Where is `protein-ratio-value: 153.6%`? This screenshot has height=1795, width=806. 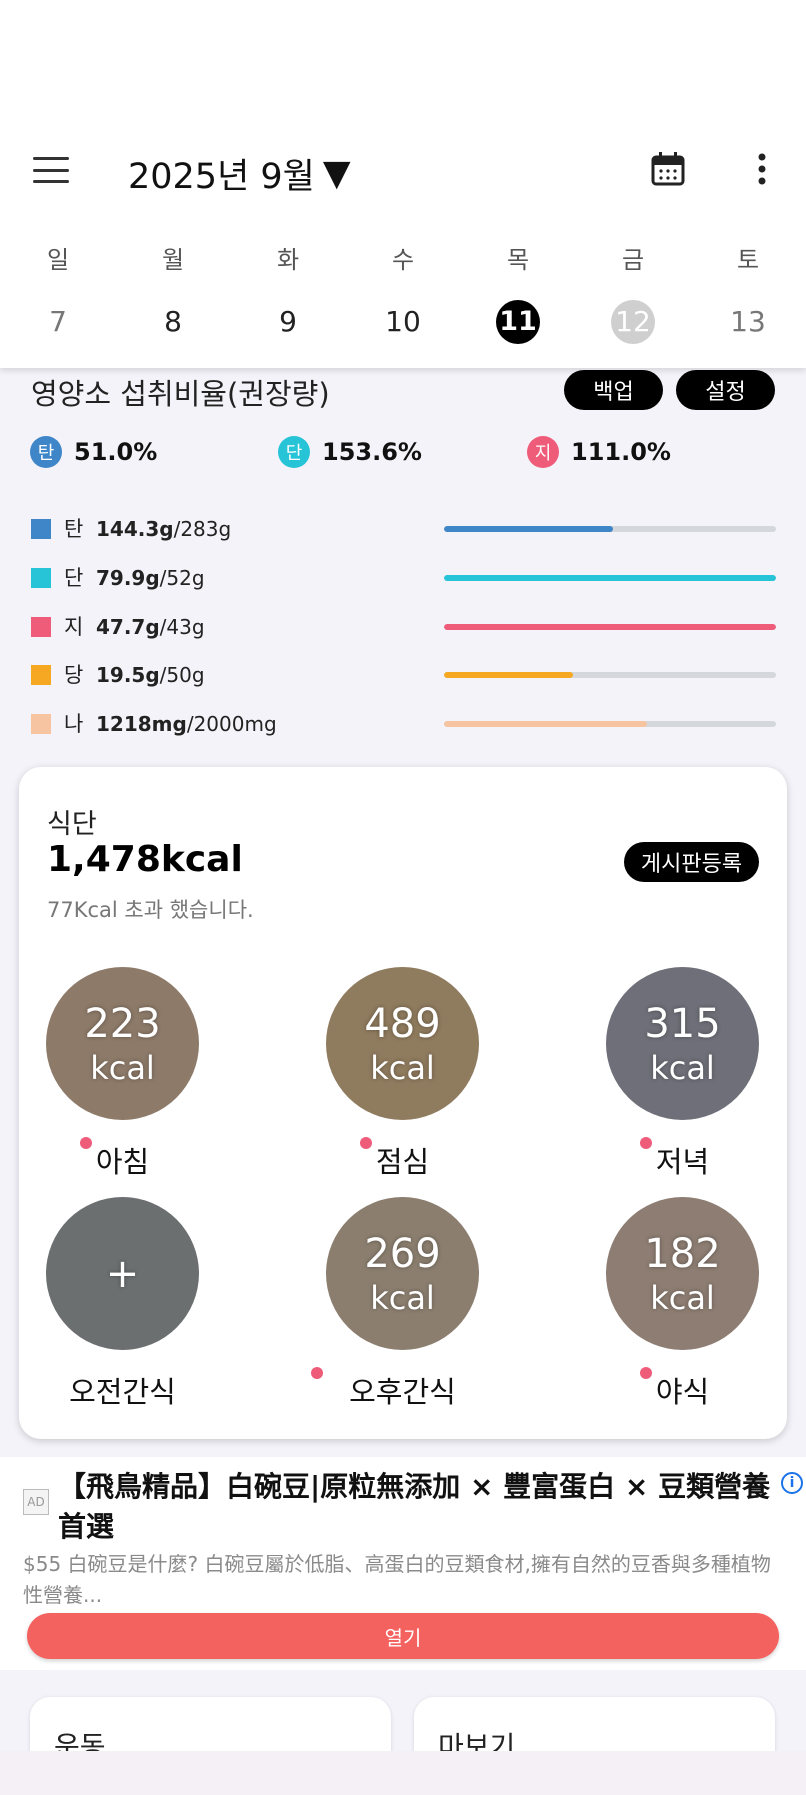
protein-ratio-value: 153.6% is located at coordinates (372, 452).